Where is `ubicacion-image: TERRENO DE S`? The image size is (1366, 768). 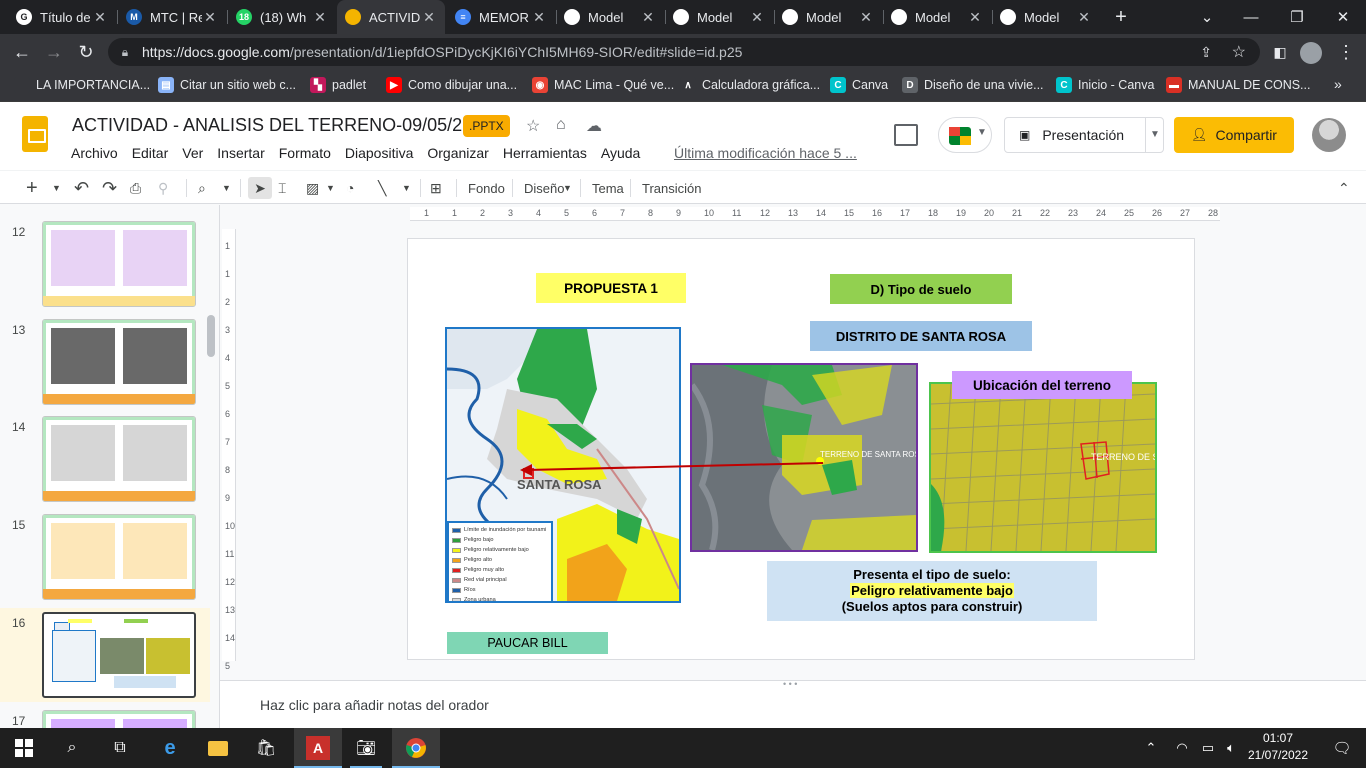
ubicacion-image: TERRENO DE S is located at coordinates (1043, 467).